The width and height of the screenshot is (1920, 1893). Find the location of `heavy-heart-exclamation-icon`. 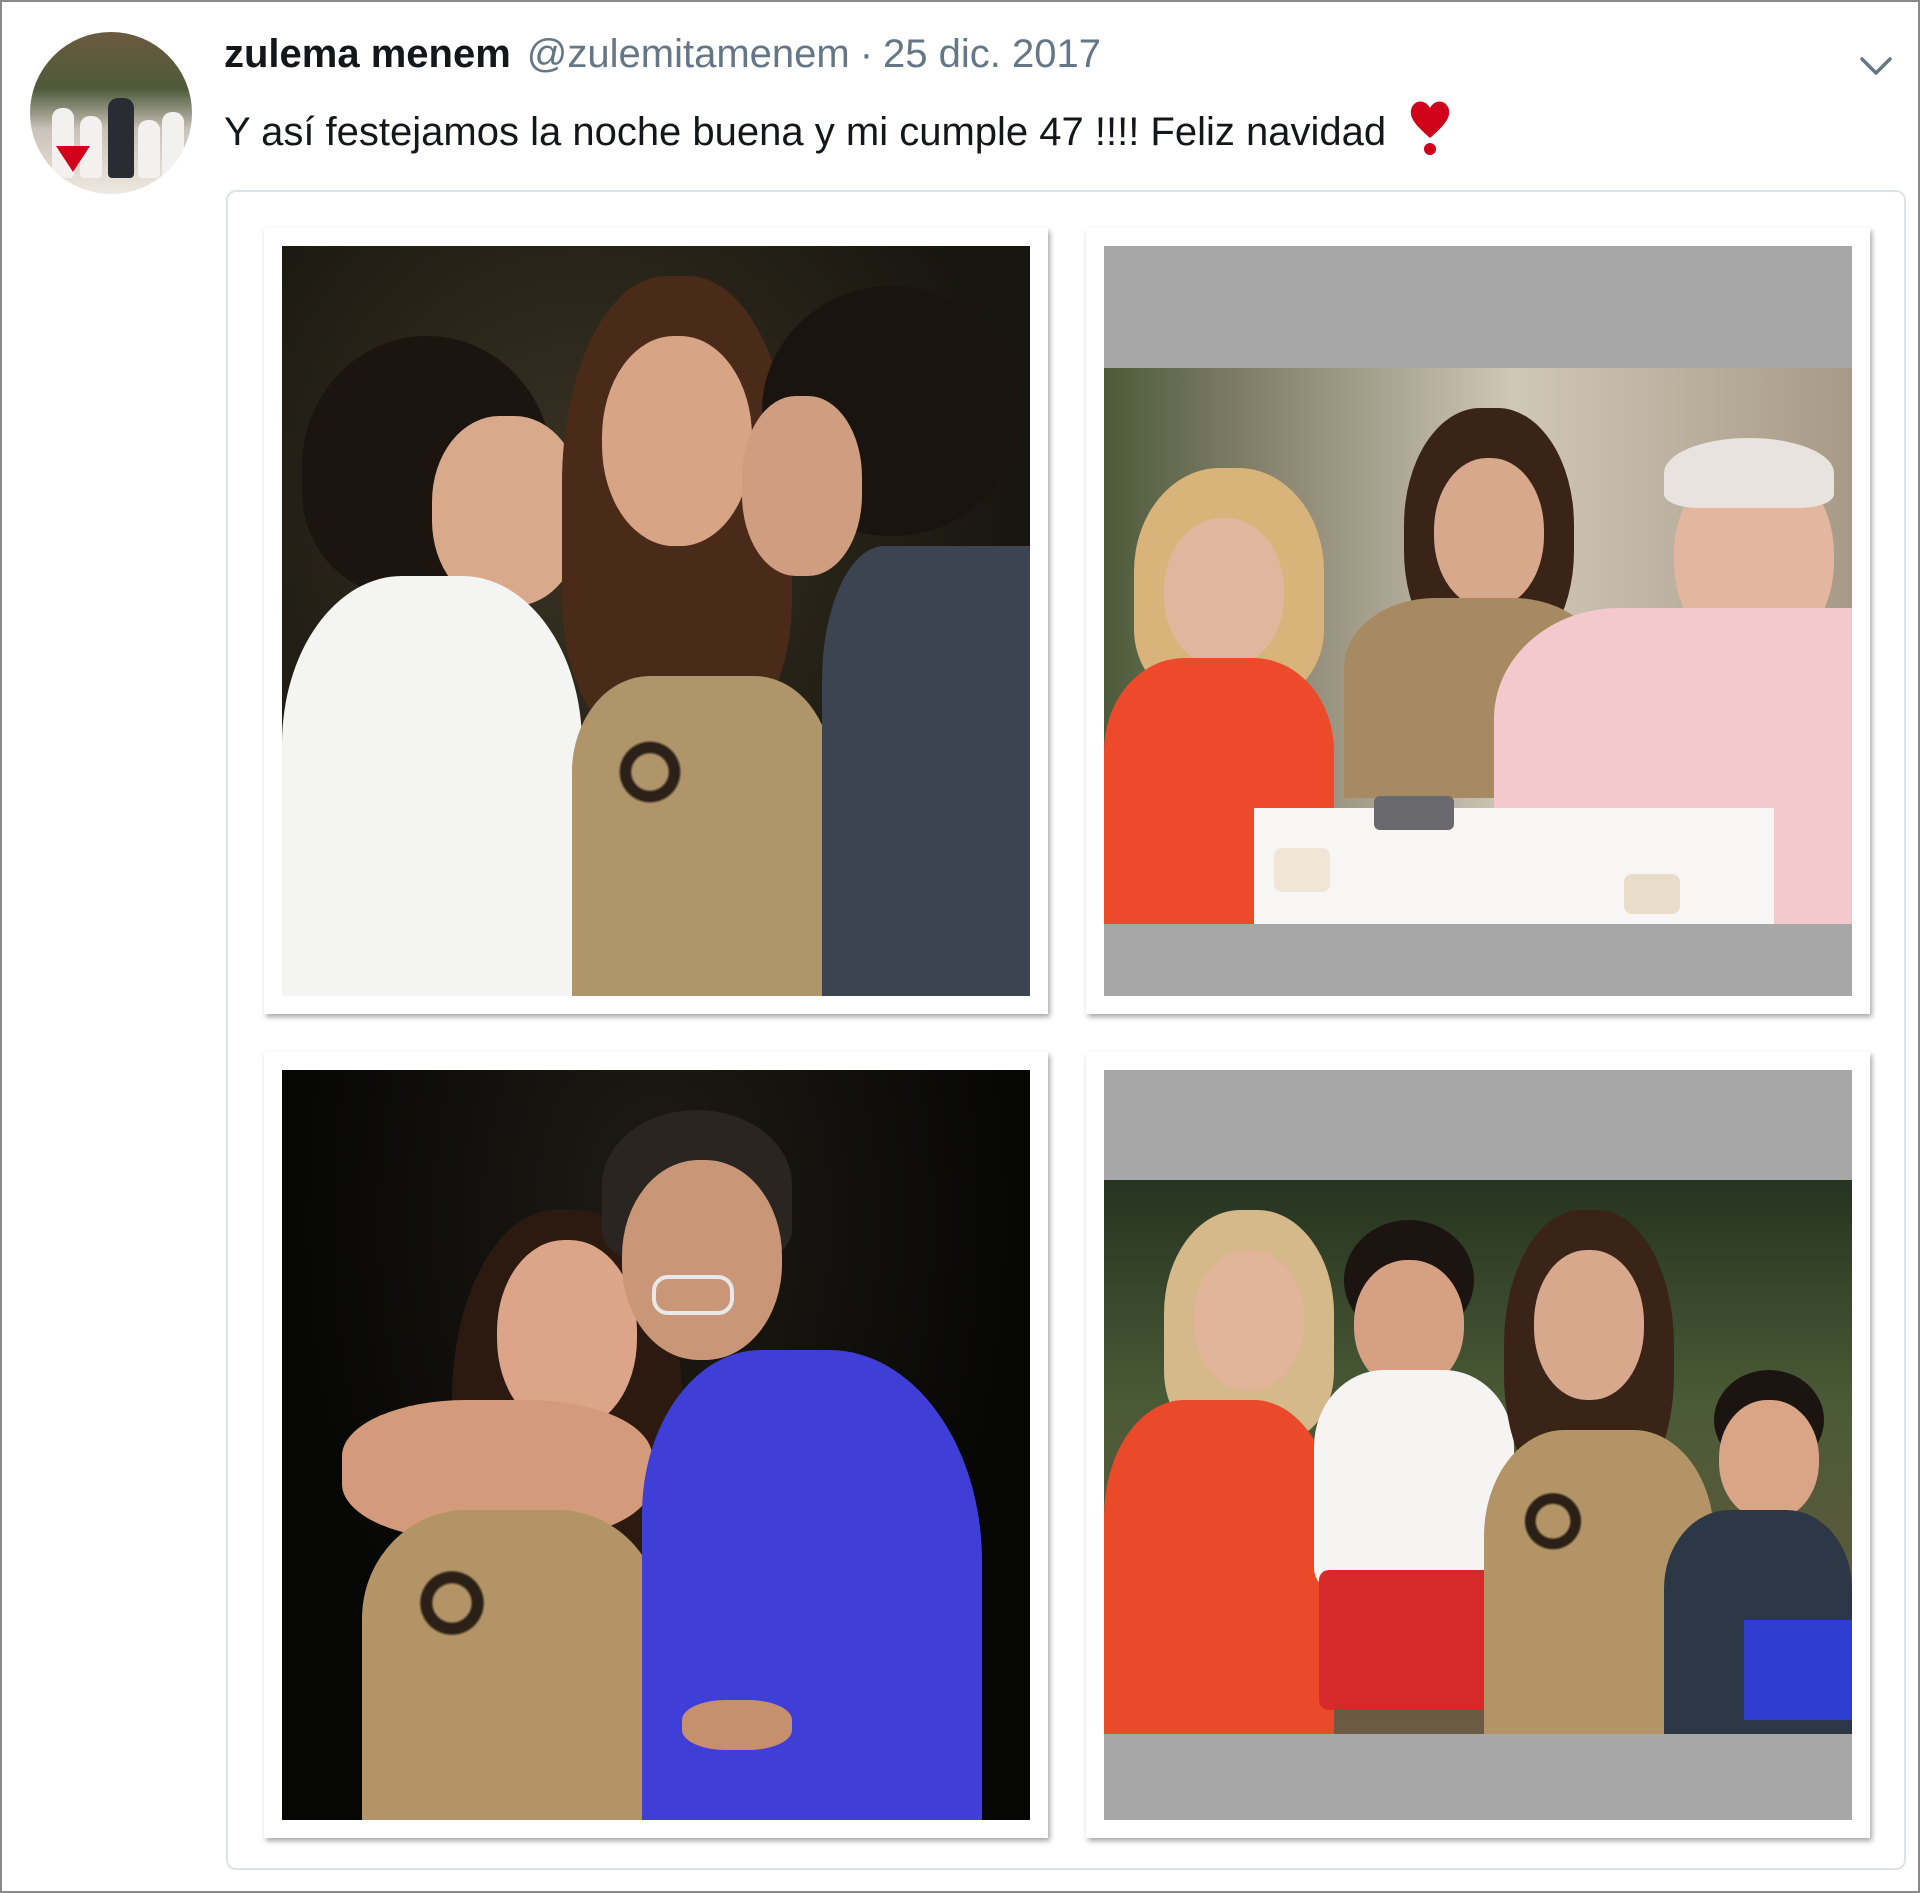

heavy-heart-exclamation-icon is located at coordinates (1430, 132).